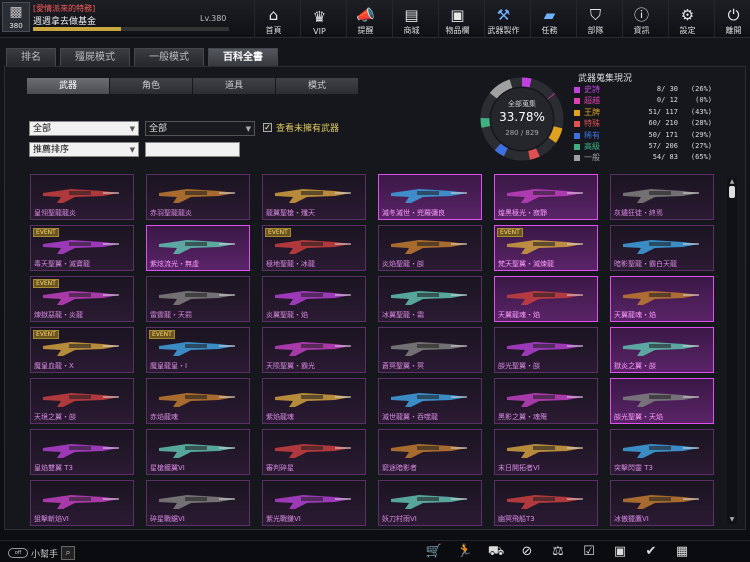  Describe the element at coordinates (234, 86) in the screenshot. I see `subtab-2: 道具` at that location.